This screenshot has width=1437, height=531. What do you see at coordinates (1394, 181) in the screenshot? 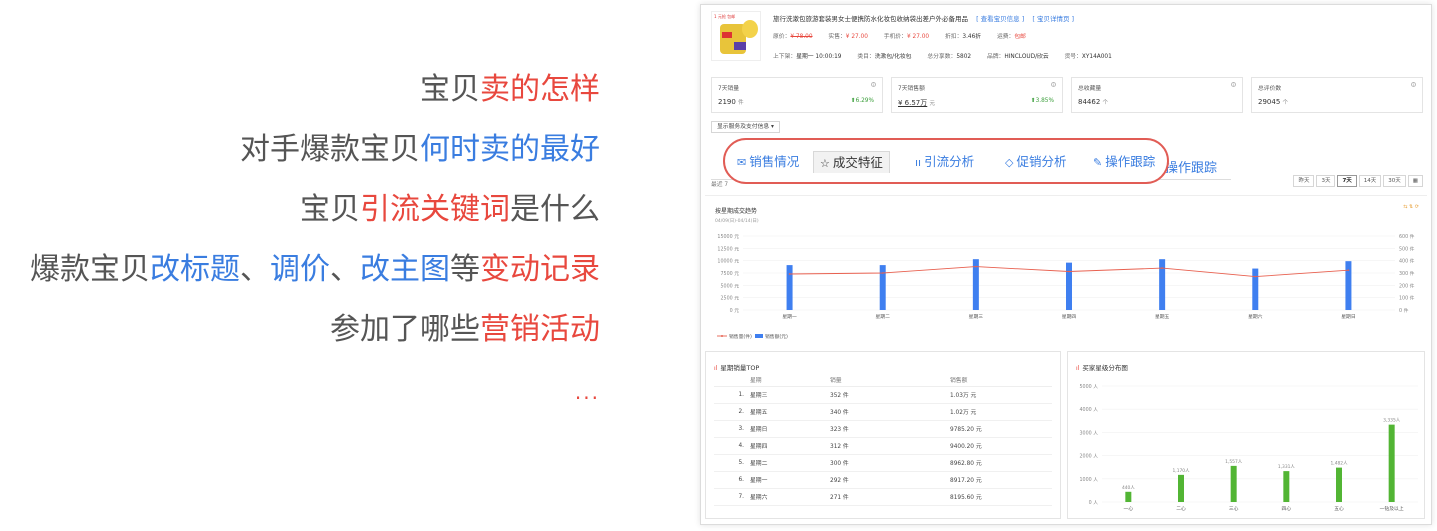
I see `range-30days: 30天` at bounding box center [1394, 181].